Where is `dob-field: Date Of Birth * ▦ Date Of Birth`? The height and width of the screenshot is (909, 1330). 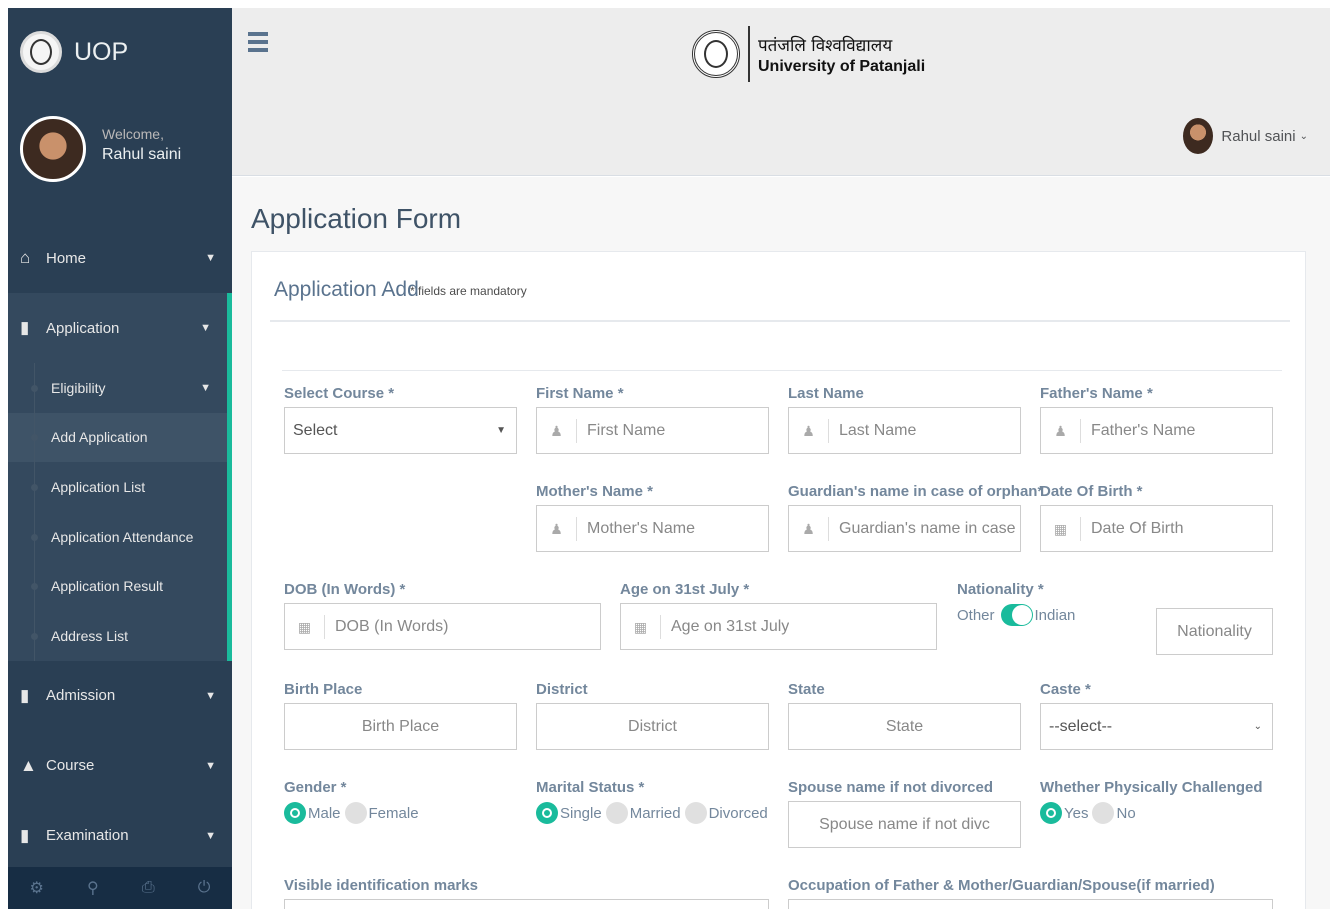
dob-field: Date Of Birth * ▦ Date Of Birth is located at coordinates (1156, 517).